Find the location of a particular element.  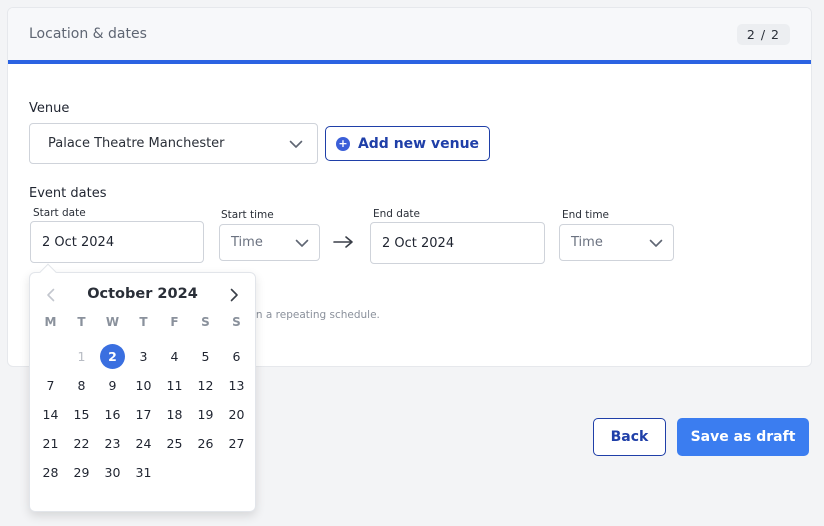

calendar-day-number: 31 is located at coordinates (143, 472).